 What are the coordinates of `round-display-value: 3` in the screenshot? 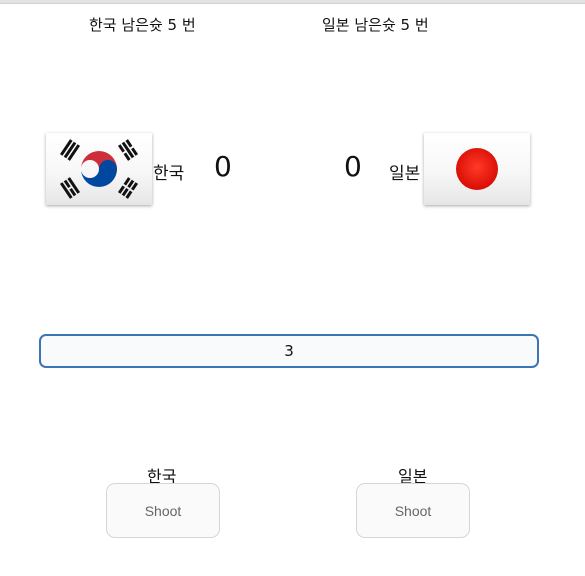 It's located at (289, 351).